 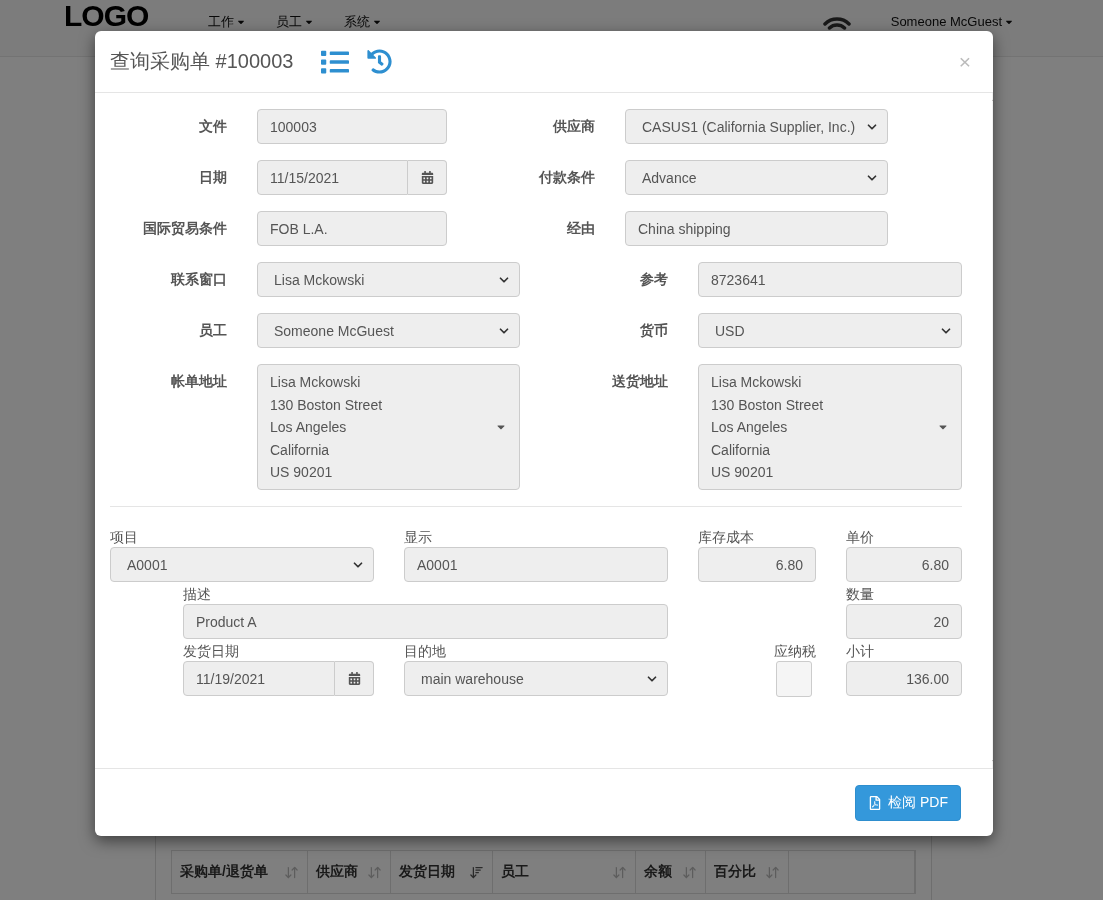 What do you see at coordinates (756, 228) in the screenshot?
I see `input-field: China shipping` at bounding box center [756, 228].